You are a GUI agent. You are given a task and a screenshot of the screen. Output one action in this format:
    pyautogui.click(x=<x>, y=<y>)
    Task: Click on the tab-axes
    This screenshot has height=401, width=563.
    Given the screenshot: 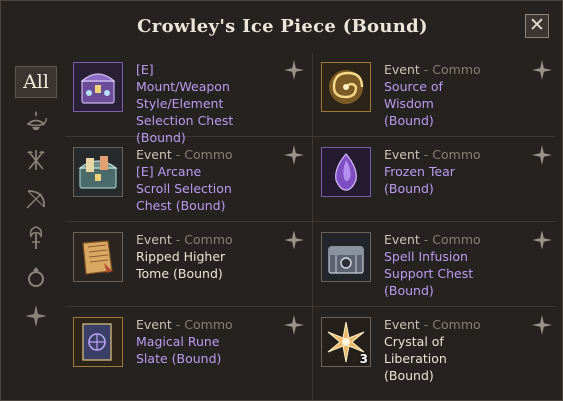 What is the action you would take?
    pyautogui.click(x=36, y=160)
    